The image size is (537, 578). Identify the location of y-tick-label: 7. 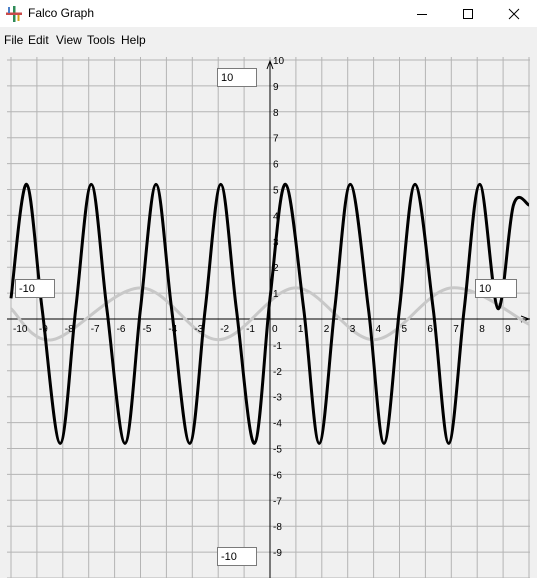
(276, 139).